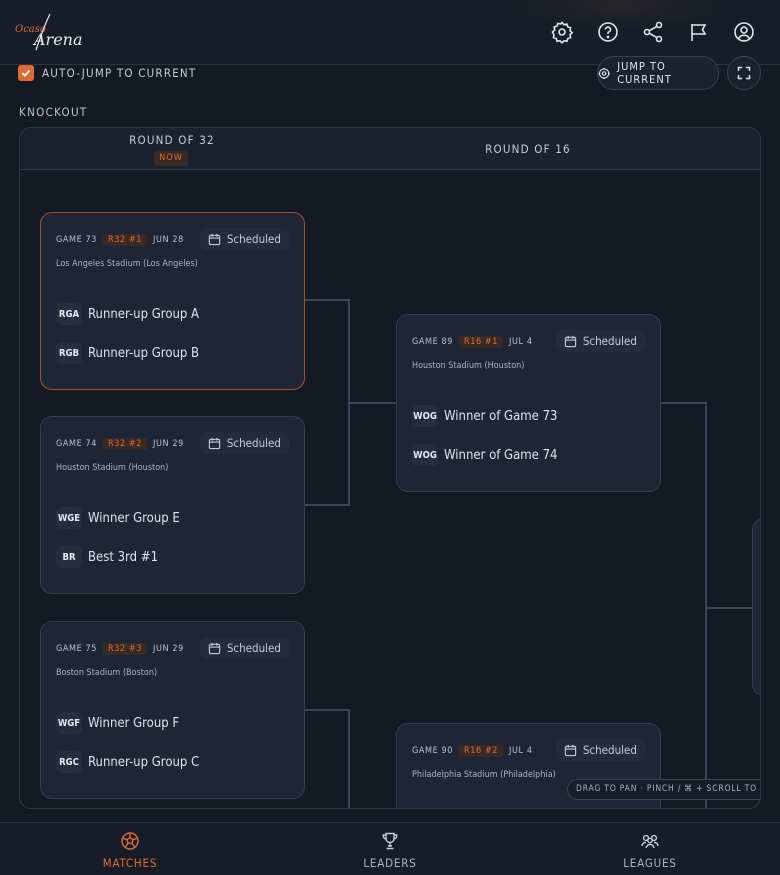 This screenshot has width=780, height=875. I want to click on team-code: RGC, so click(69, 762).